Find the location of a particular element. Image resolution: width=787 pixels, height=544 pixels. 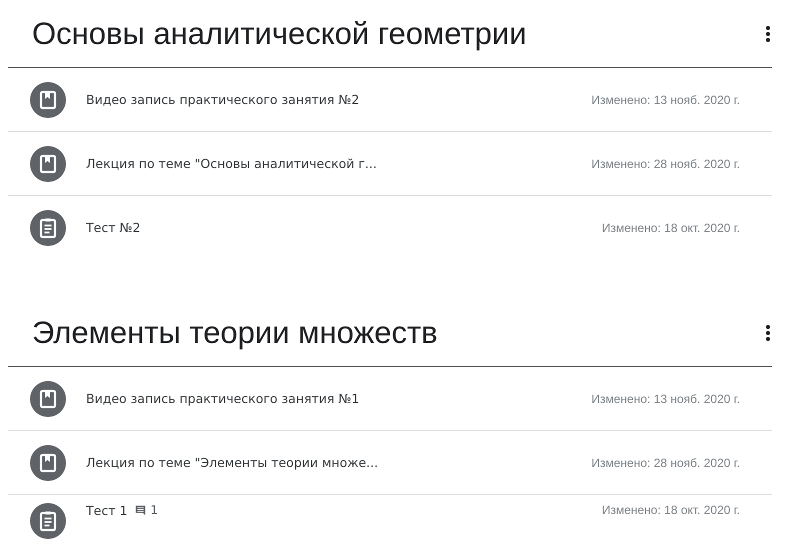

topic-title: Элементы теории множеств is located at coordinates (235, 332).